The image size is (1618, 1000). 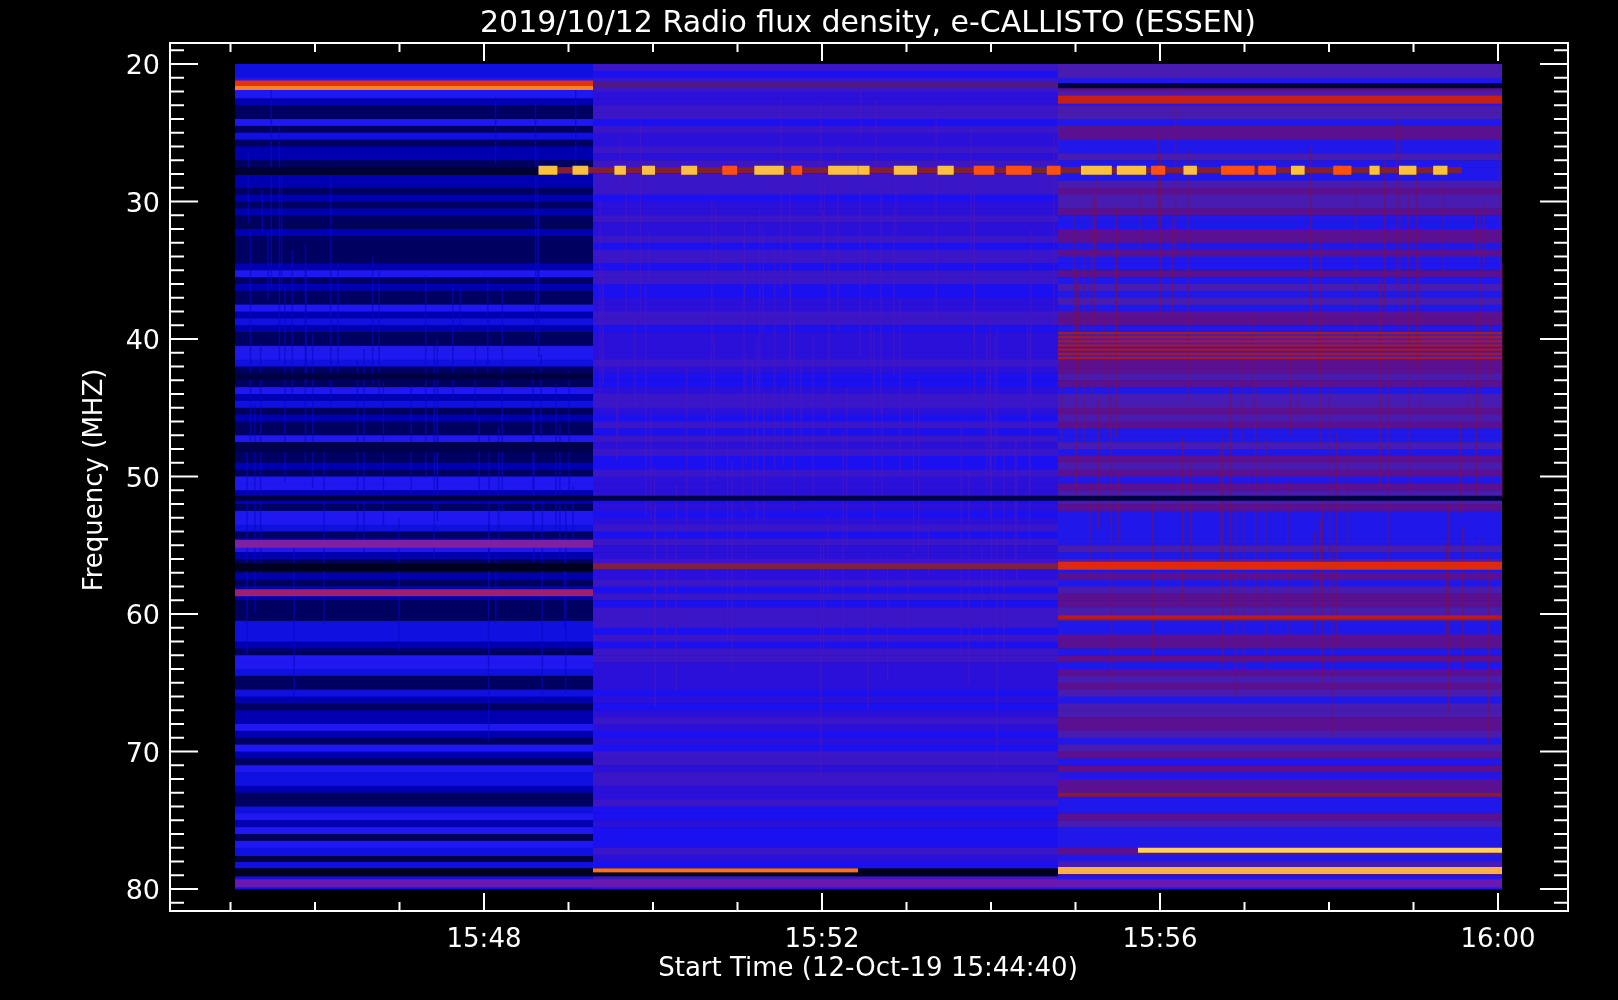 What do you see at coordinates (484, 938) in the screenshot?
I see `tick-label: 15:48` at bounding box center [484, 938].